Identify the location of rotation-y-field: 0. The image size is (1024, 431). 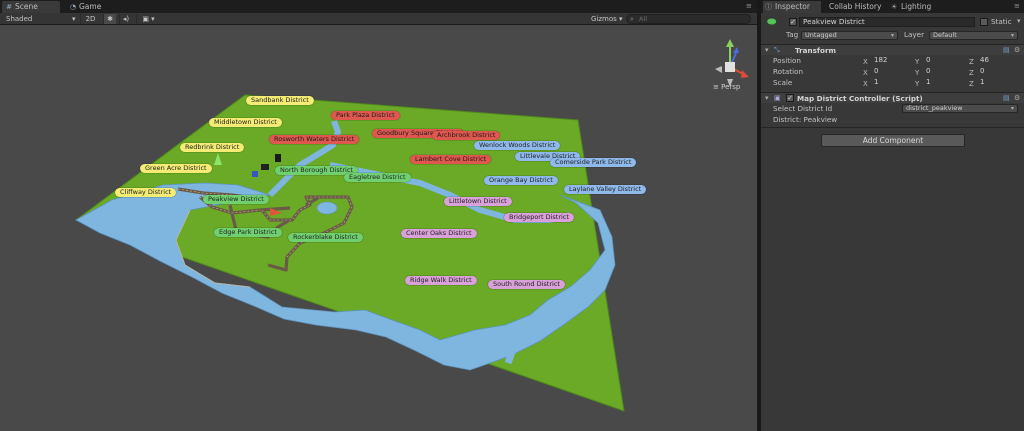
(945, 72).